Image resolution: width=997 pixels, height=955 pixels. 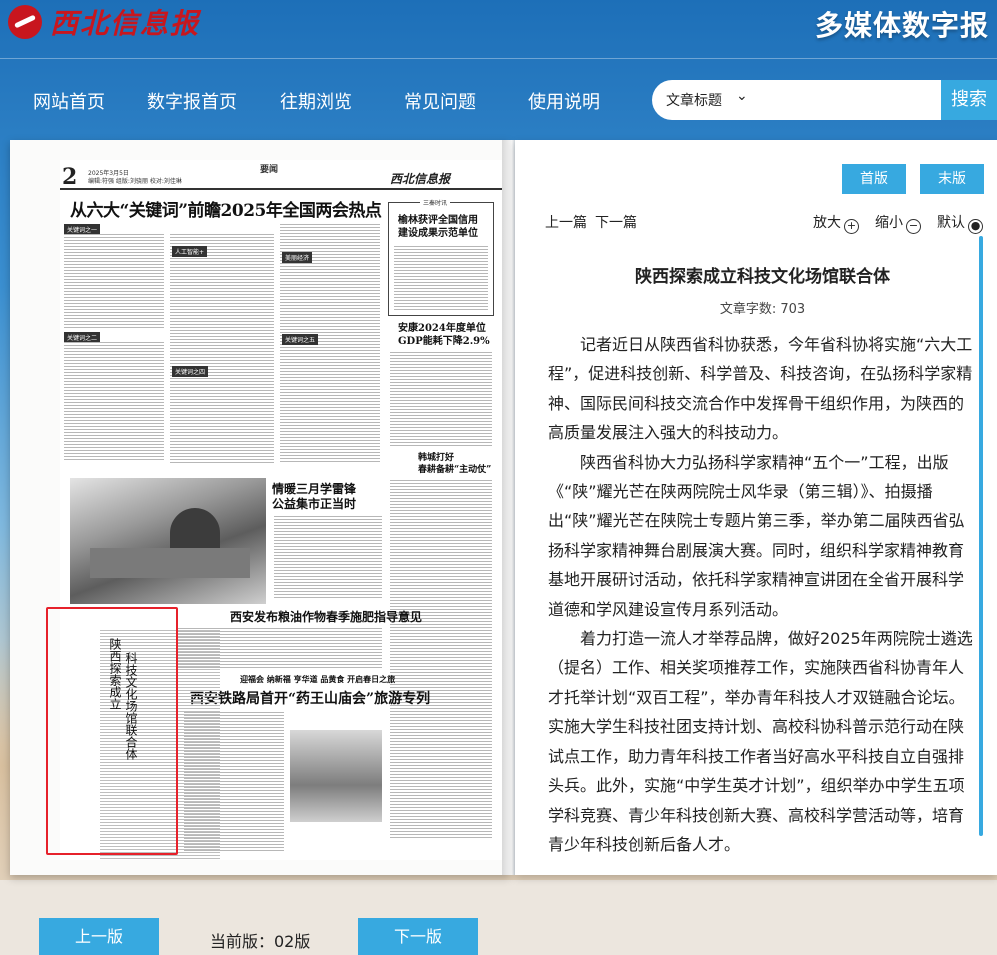 What do you see at coordinates (336, 776) in the screenshot?
I see `np-photo-train` at bounding box center [336, 776].